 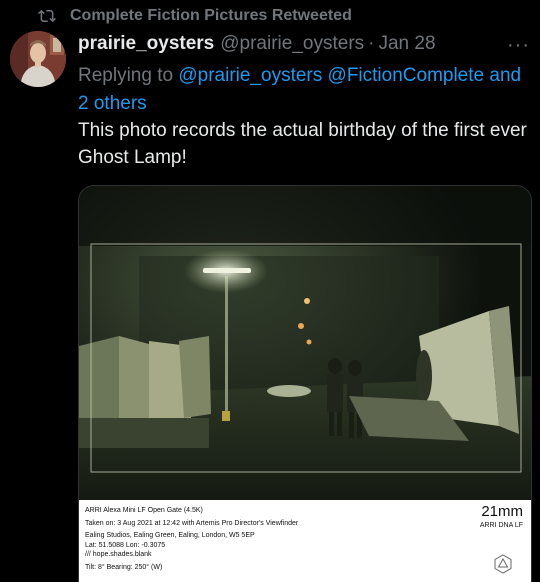 I want to click on lens-info: 21mm ARRI DNA LF, so click(x=501, y=516).